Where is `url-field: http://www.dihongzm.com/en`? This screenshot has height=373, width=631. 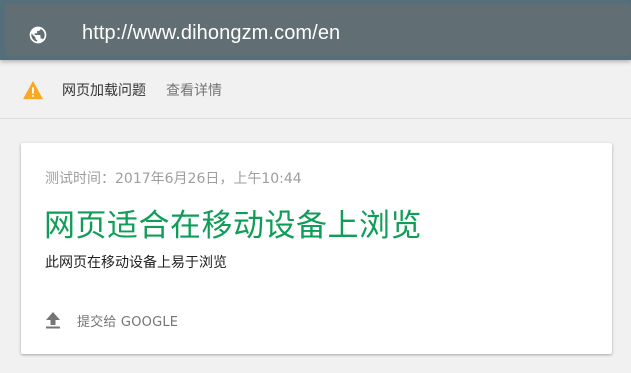 url-field: http://www.dihongzm.com/en is located at coordinates (318, 30).